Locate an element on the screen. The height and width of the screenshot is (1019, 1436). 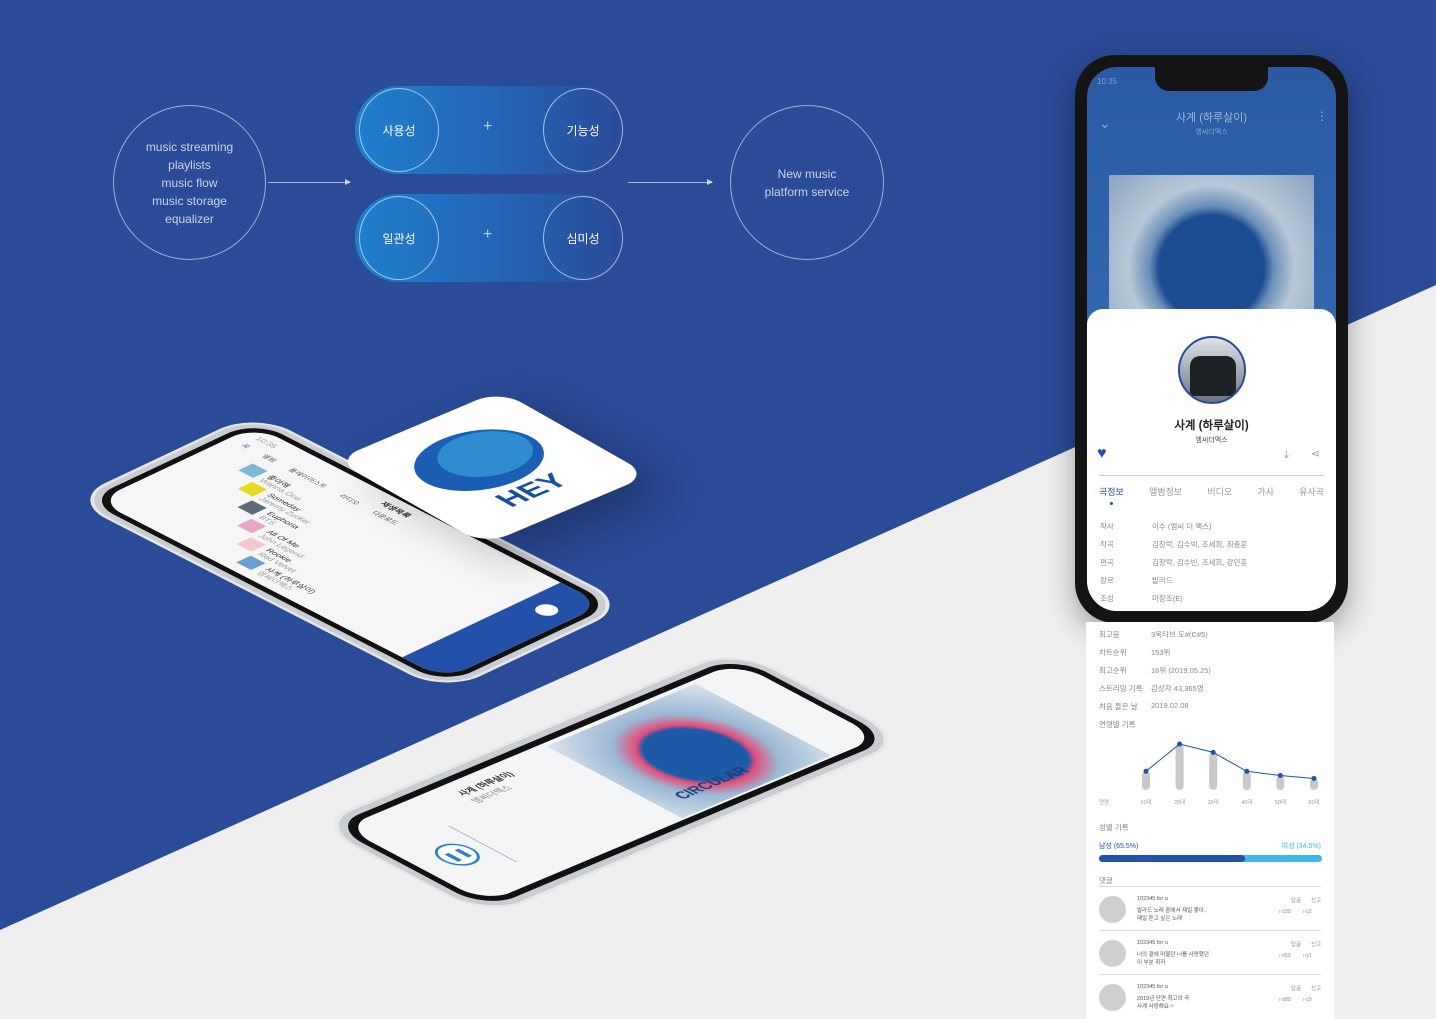
tab: 곡 is located at coordinates (245, 446).